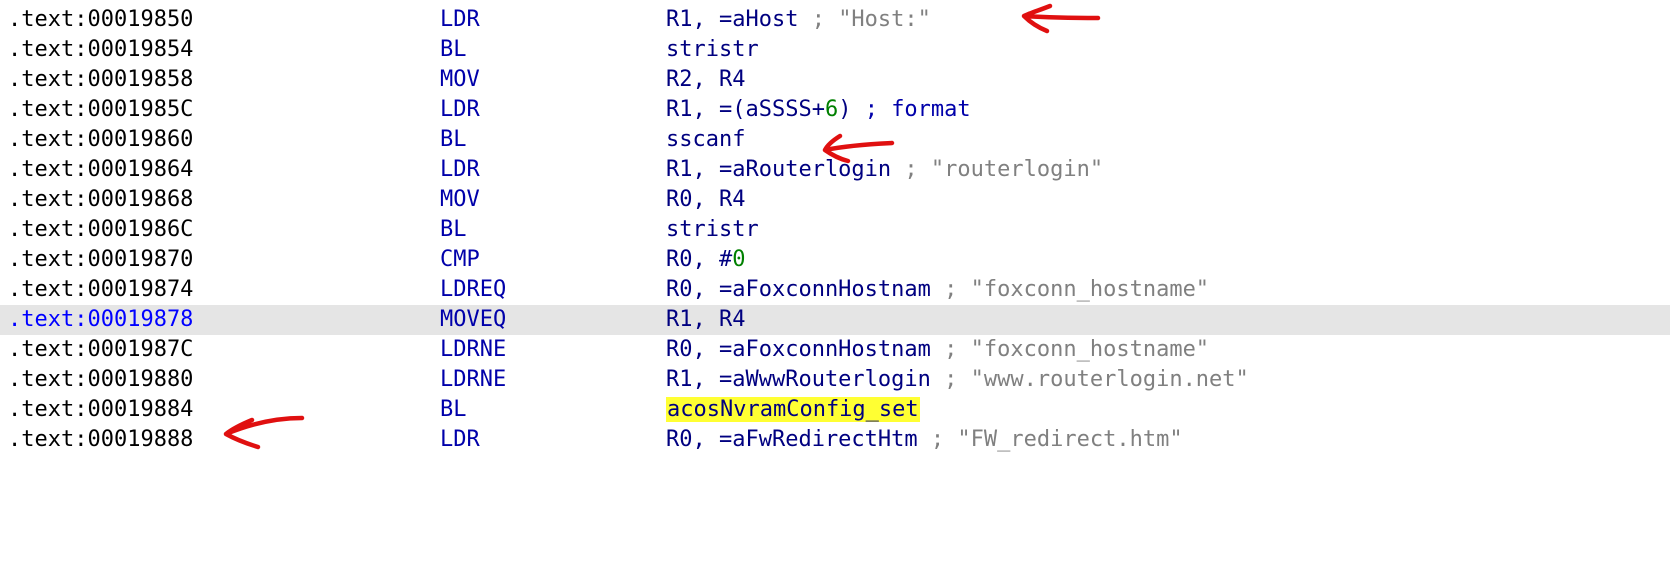  What do you see at coordinates (835, 260) in the screenshot?
I see `code-line: .text:00019870 CMP R0, #0` at bounding box center [835, 260].